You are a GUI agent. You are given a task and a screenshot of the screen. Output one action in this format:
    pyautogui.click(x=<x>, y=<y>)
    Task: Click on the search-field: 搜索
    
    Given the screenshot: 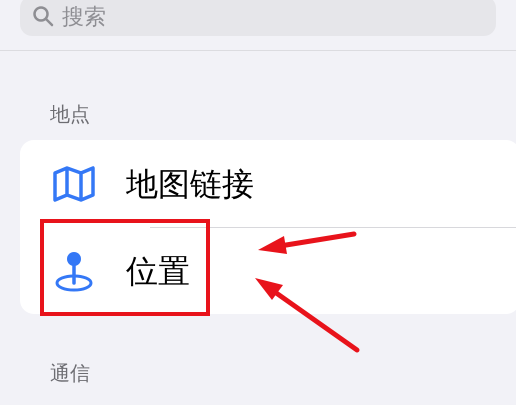 What is the action you would take?
    pyautogui.click(x=258, y=18)
    